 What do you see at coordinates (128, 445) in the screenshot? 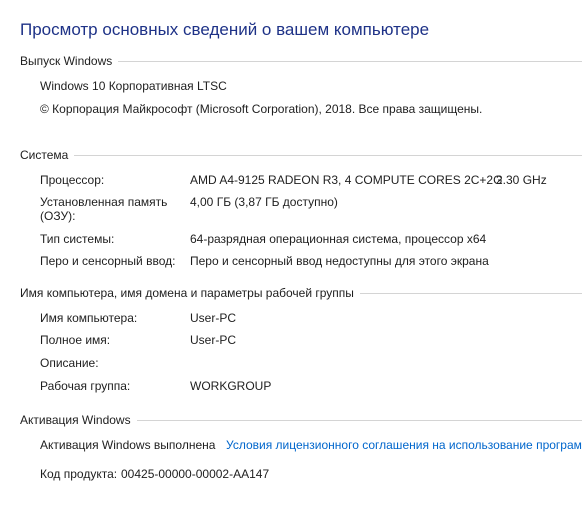
I see `activation-status: Активация Windows выполнена` at bounding box center [128, 445].